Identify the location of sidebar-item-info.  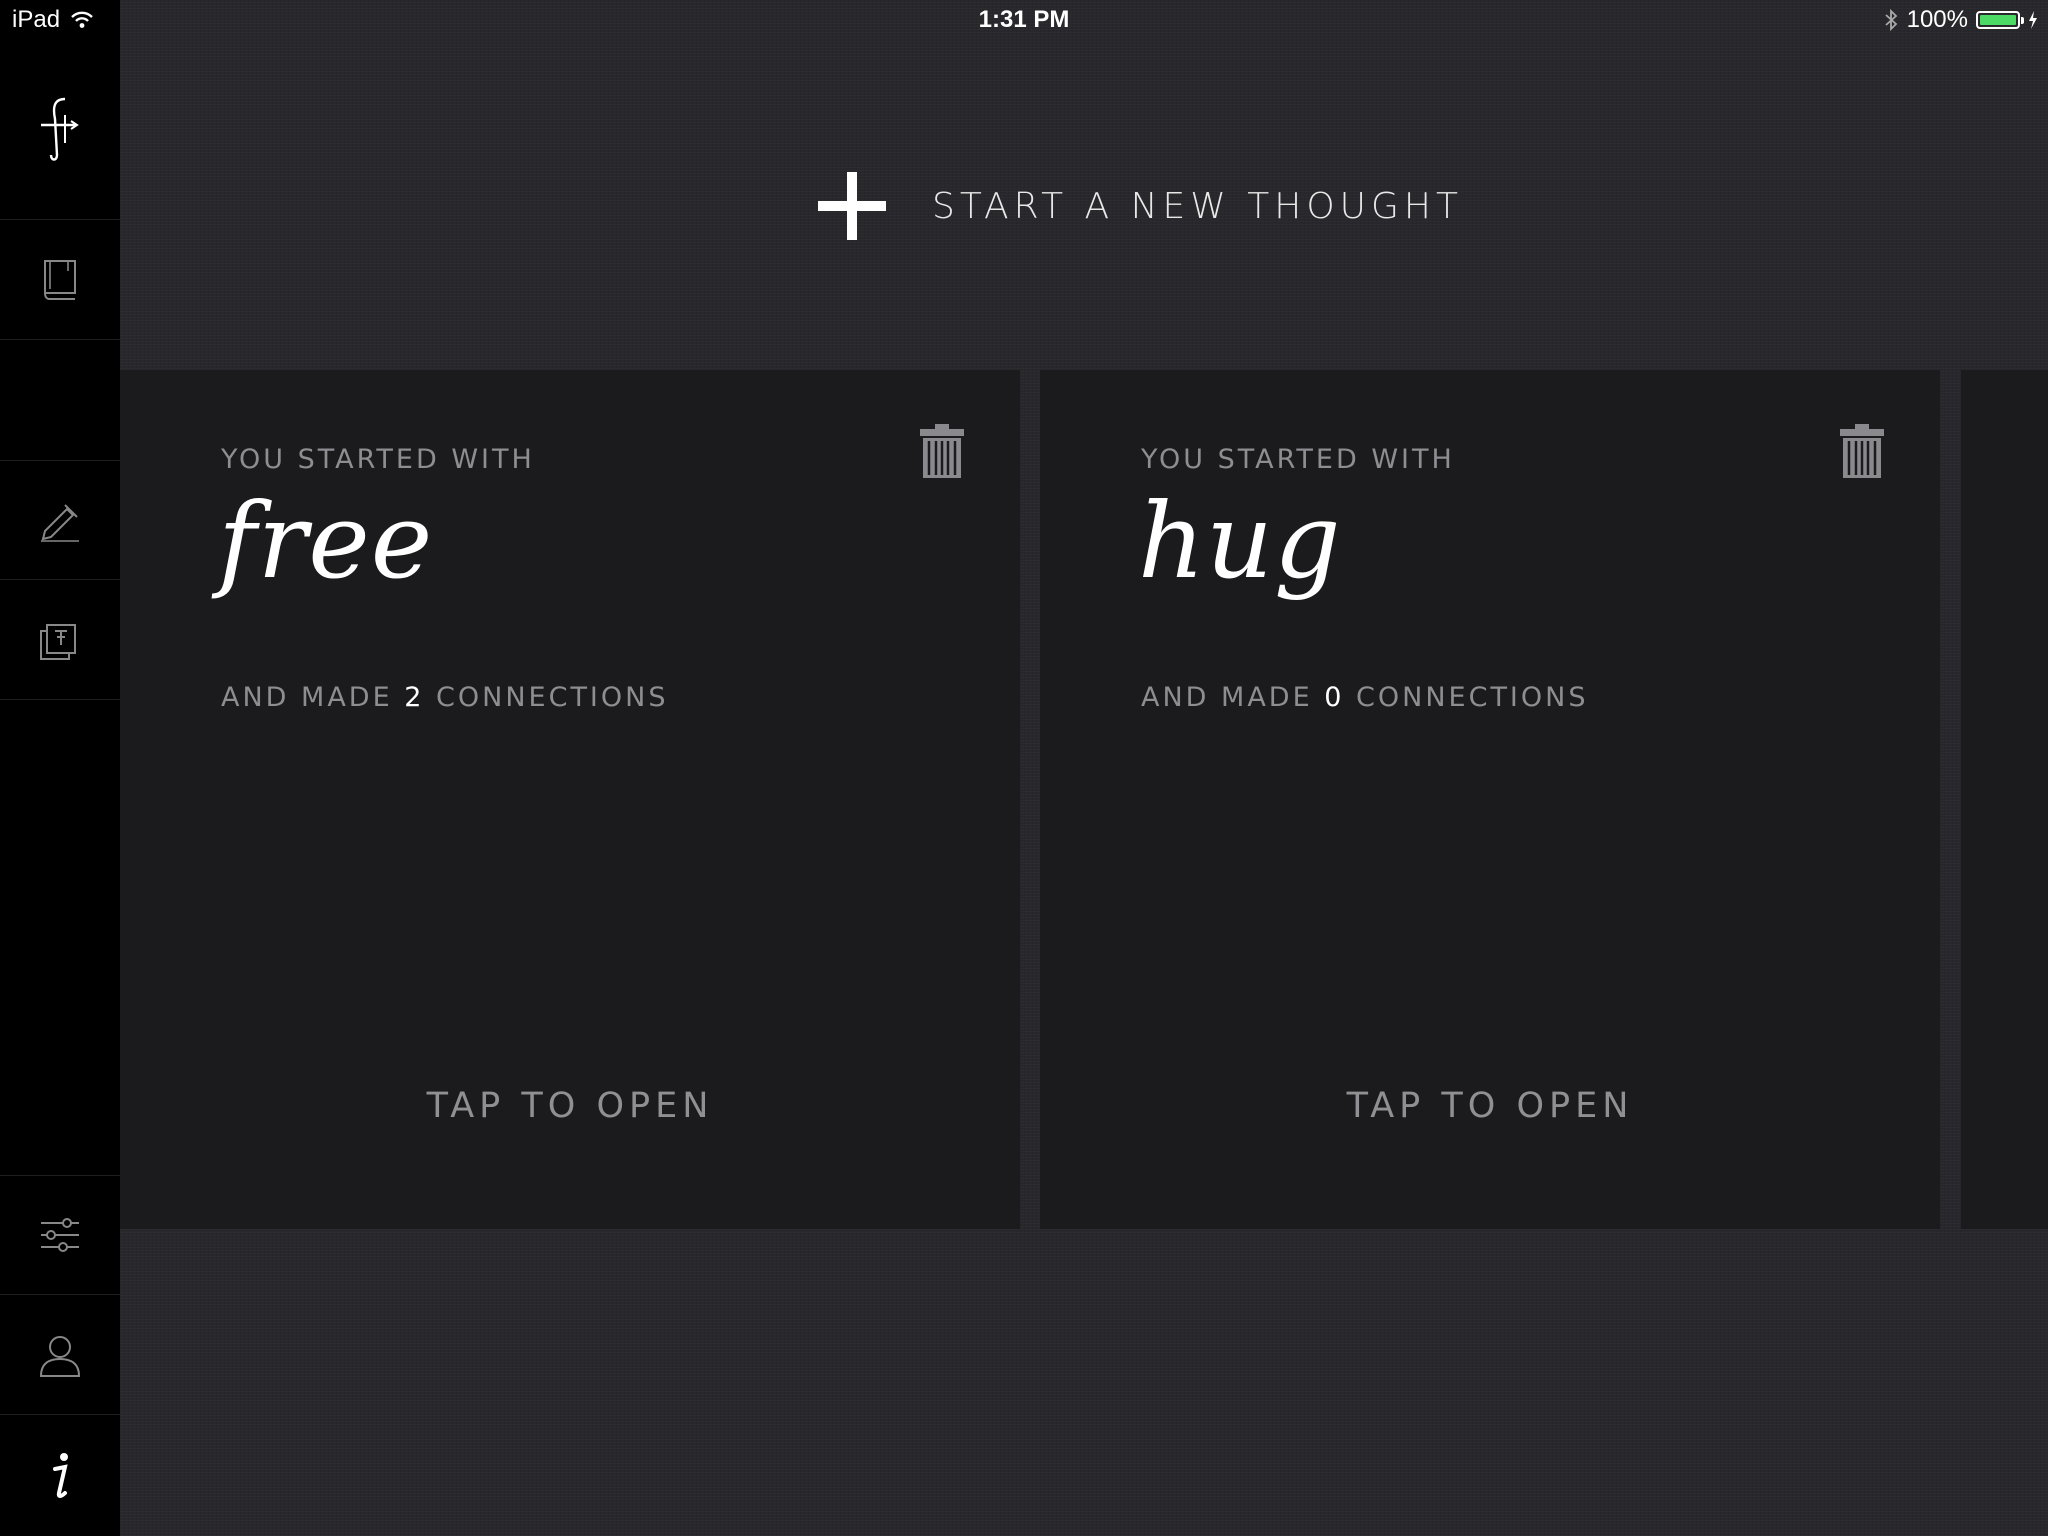
(60, 1475).